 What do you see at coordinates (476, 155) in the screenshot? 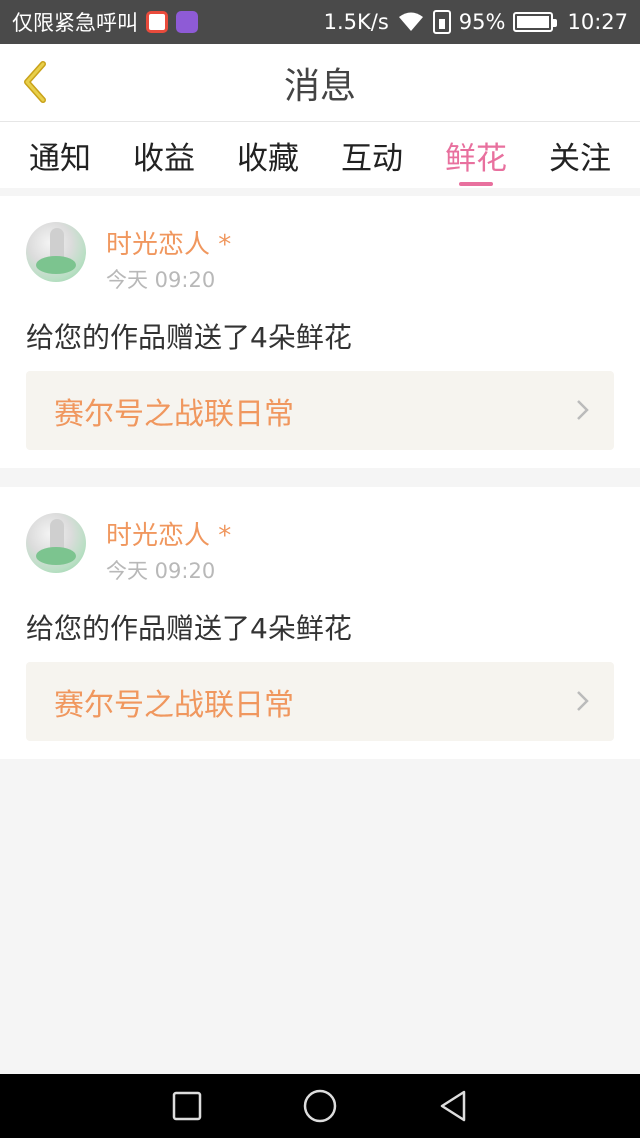
I see `tab-flowers: 鲜花` at bounding box center [476, 155].